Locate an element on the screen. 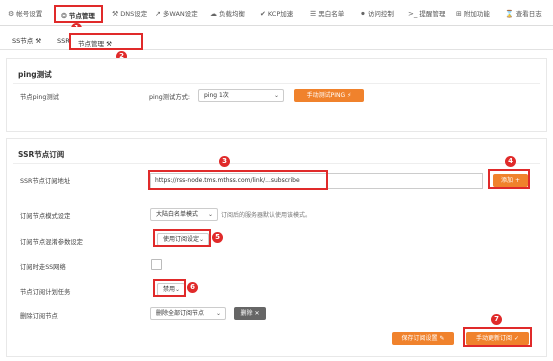 This screenshot has width=553, height=361. plugin-icon: ⊞ is located at coordinates (459, 14).